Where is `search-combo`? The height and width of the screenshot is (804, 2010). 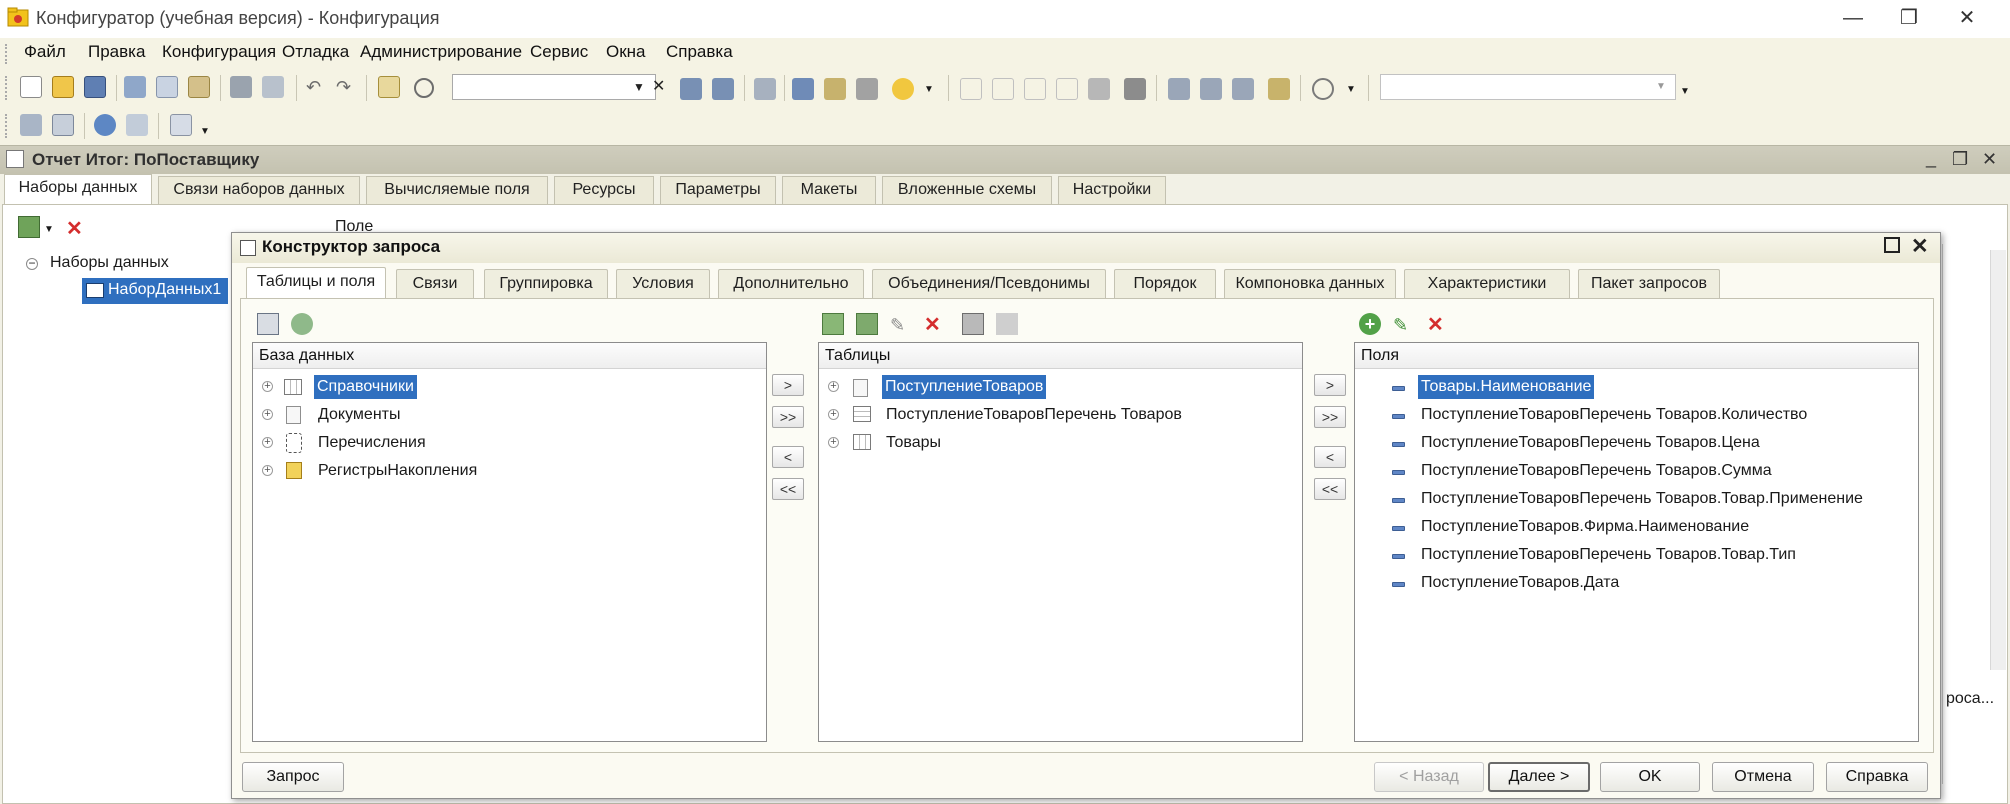 search-combo is located at coordinates (554, 87).